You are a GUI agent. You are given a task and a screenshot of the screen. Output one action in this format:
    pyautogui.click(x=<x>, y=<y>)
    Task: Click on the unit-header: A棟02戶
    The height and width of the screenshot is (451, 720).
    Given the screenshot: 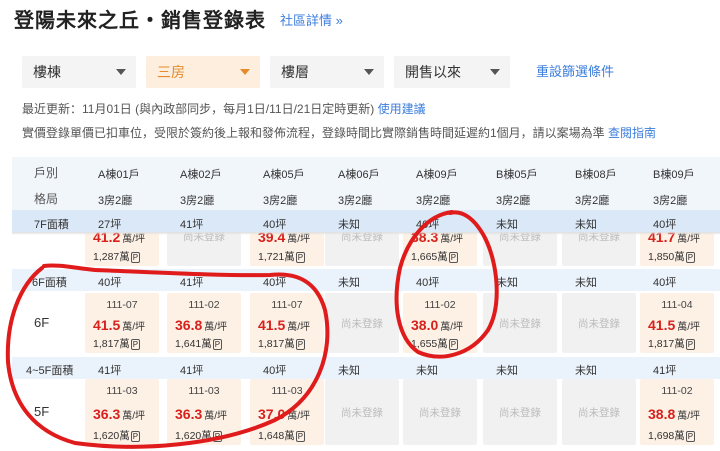 What is the action you would take?
    pyautogui.click(x=201, y=175)
    